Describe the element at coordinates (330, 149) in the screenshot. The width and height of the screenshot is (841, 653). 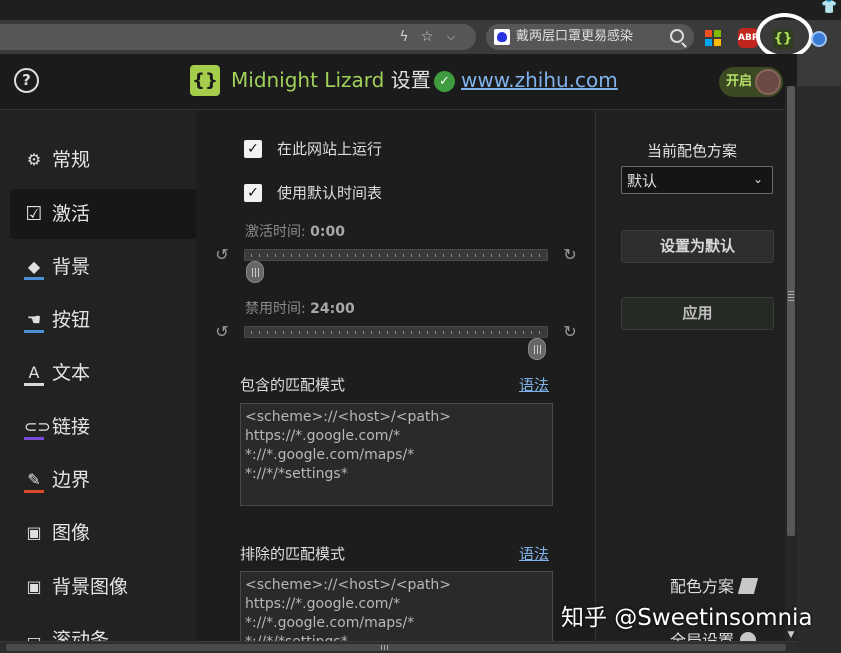
I see `run-on-site-label: 在此网站上运行` at that location.